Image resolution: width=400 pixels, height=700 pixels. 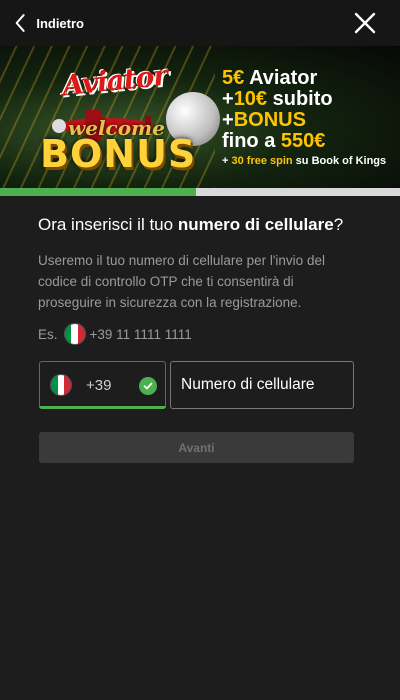 What do you see at coordinates (304, 161) in the screenshot?
I see `promo-subline: + 30 free spin su Book of Kings` at bounding box center [304, 161].